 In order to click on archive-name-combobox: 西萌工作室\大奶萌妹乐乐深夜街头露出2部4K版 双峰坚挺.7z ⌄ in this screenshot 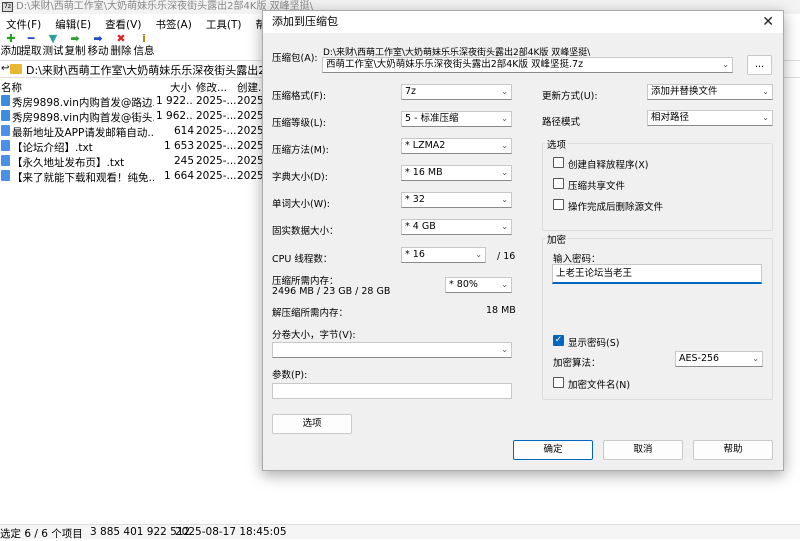, I will do `click(527, 65)`.